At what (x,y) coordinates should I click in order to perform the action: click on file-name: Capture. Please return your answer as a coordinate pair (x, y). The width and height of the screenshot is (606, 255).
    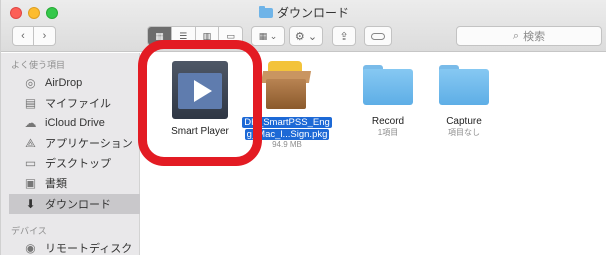
    Looking at the image, I should click on (464, 121).